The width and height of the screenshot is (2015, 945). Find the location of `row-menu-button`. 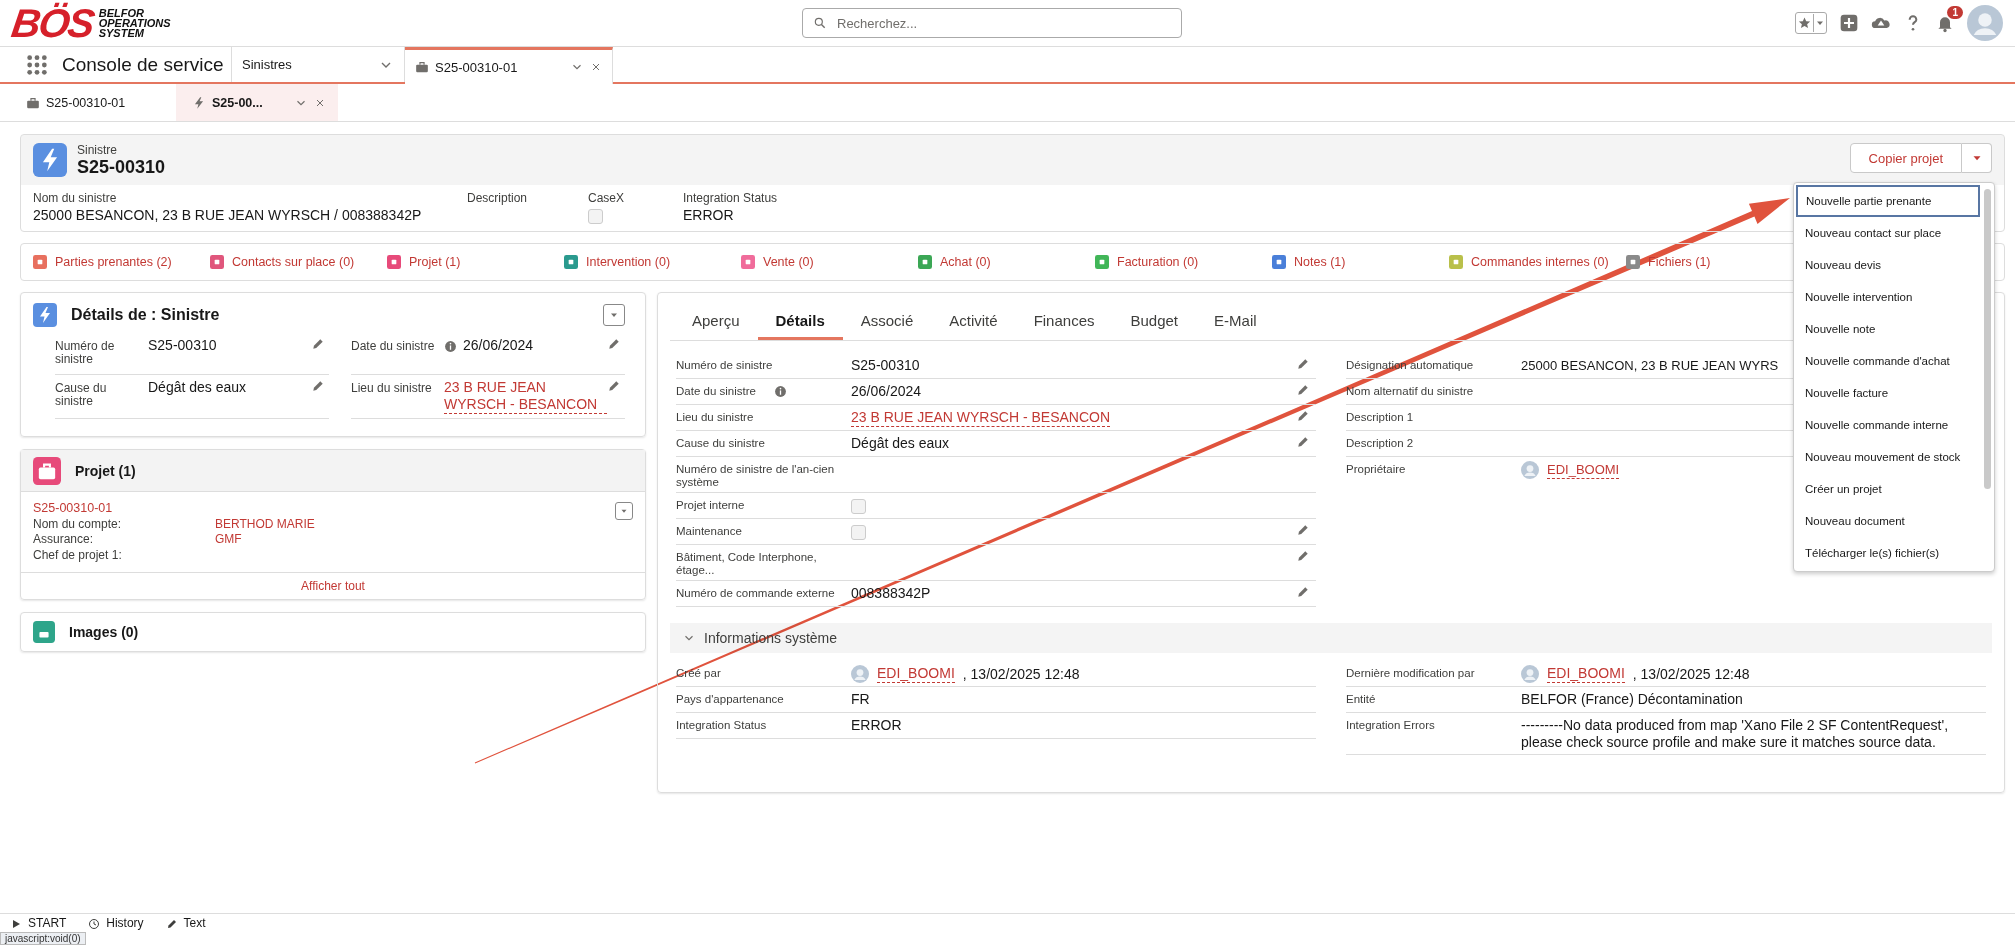

row-menu-button is located at coordinates (624, 511).